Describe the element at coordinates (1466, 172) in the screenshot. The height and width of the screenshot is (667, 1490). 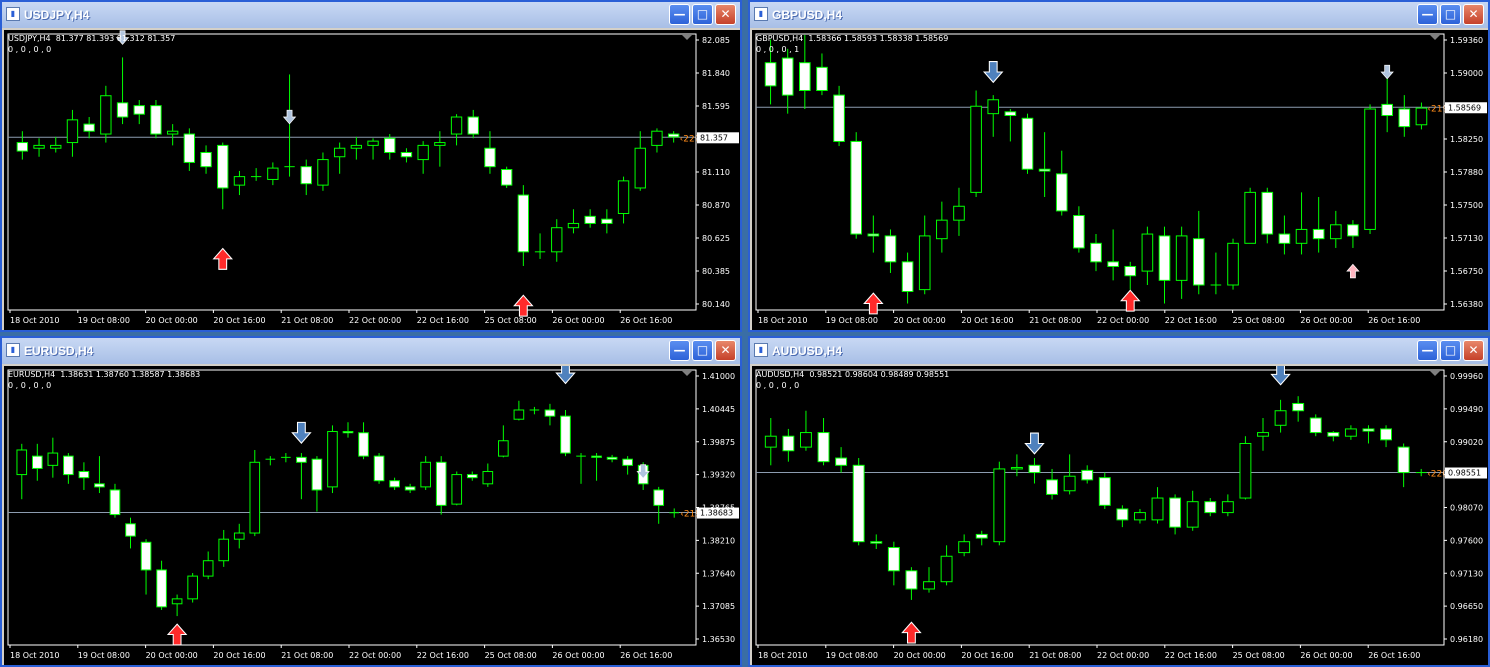
I see `y-tick-label: 1.57880` at that location.